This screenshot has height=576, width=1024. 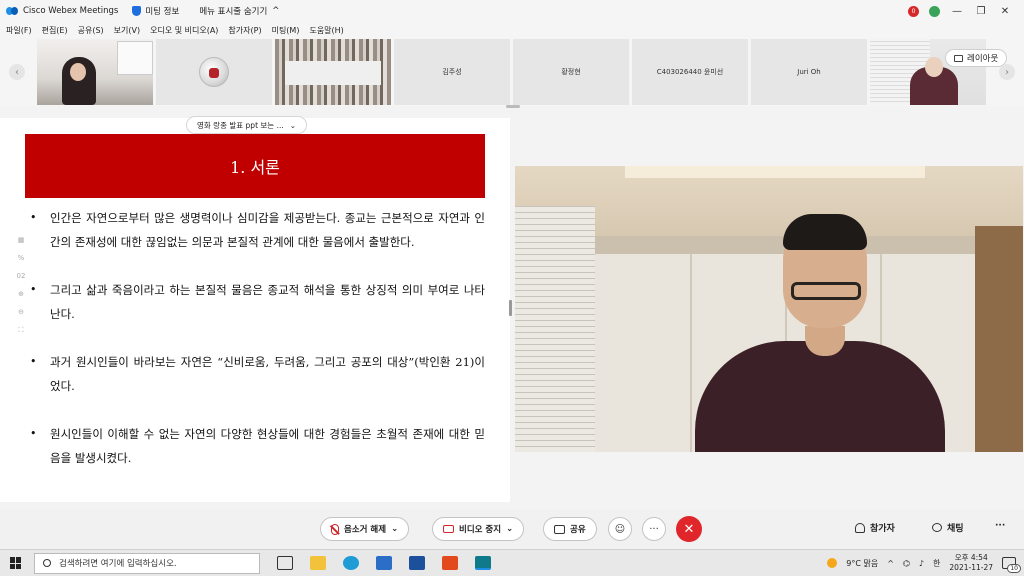 I want to click on participant-tile: 김주성, so click(x=452, y=72).